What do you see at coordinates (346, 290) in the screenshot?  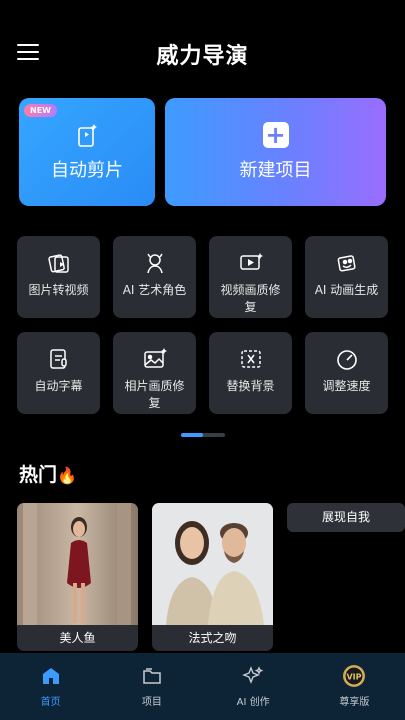 I see `tool-label: AI 动画生成` at bounding box center [346, 290].